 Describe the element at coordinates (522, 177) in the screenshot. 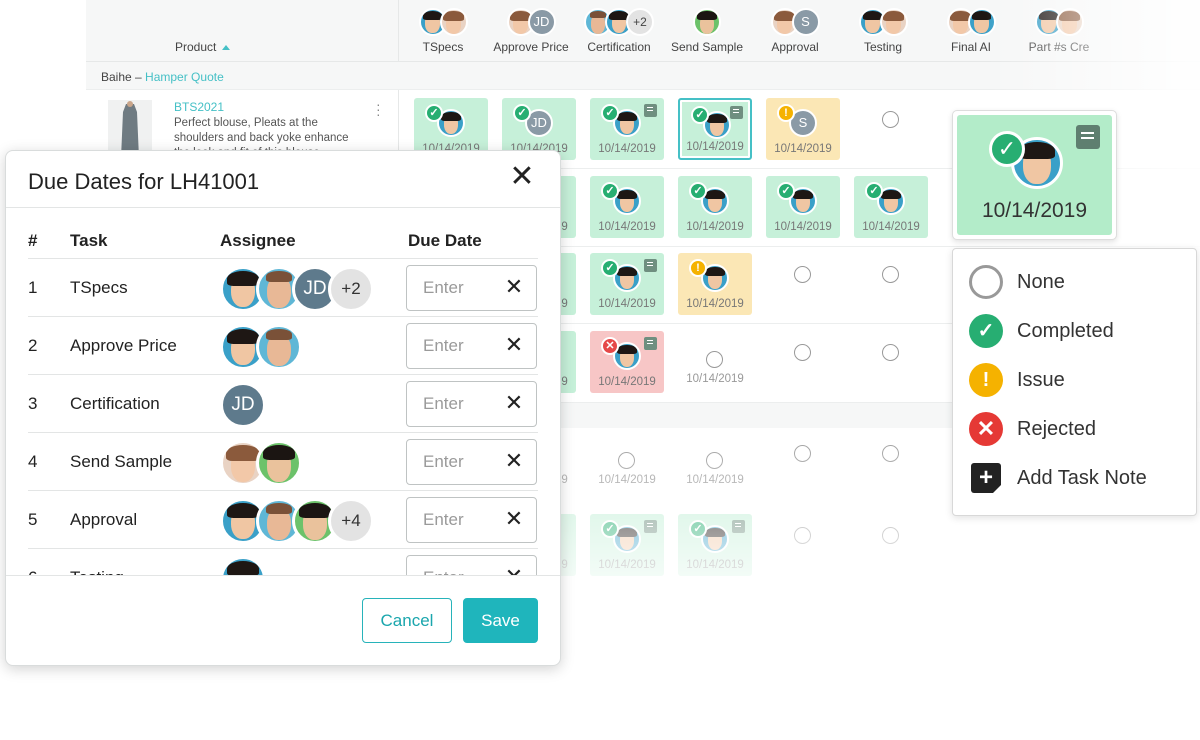

I see `close-icon: ✕` at that location.